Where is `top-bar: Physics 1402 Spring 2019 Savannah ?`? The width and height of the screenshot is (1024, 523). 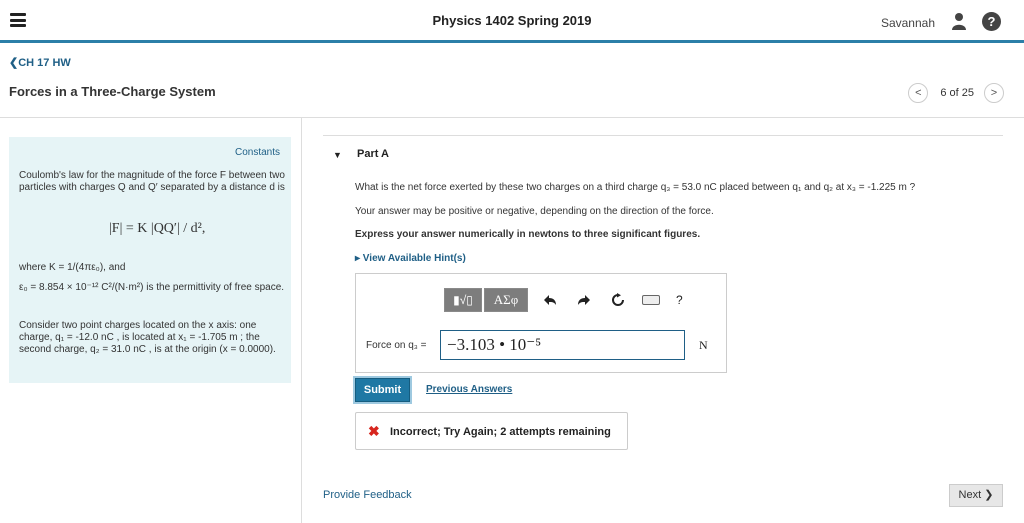 top-bar: Physics 1402 Spring 2019 Savannah ? is located at coordinates (512, 21).